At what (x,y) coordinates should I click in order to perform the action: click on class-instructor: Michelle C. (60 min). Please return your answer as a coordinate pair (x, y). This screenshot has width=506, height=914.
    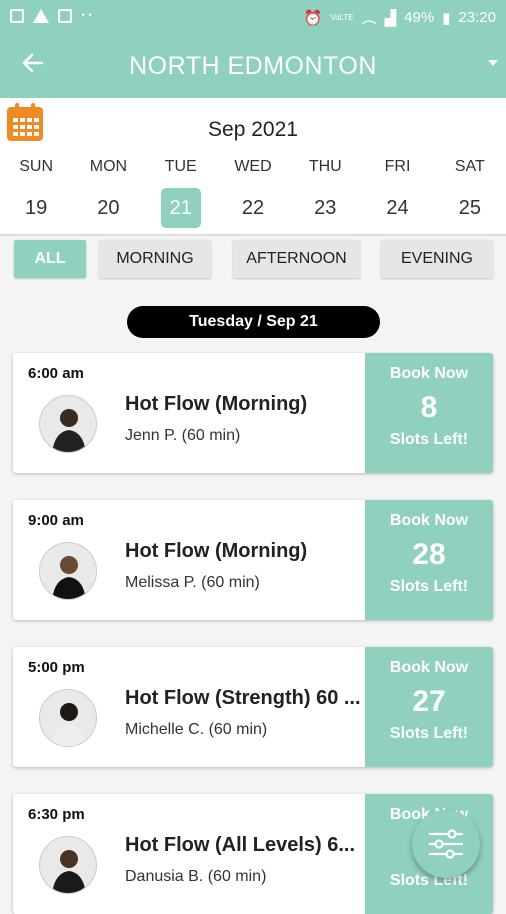
    Looking at the image, I should click on (196, 729).